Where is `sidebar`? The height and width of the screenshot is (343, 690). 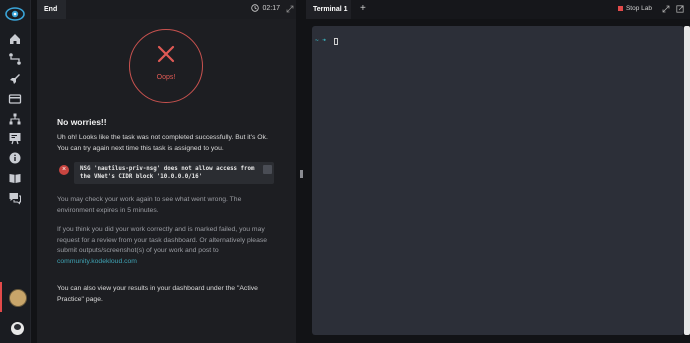 sidebar is located at coordinates (15, 171).